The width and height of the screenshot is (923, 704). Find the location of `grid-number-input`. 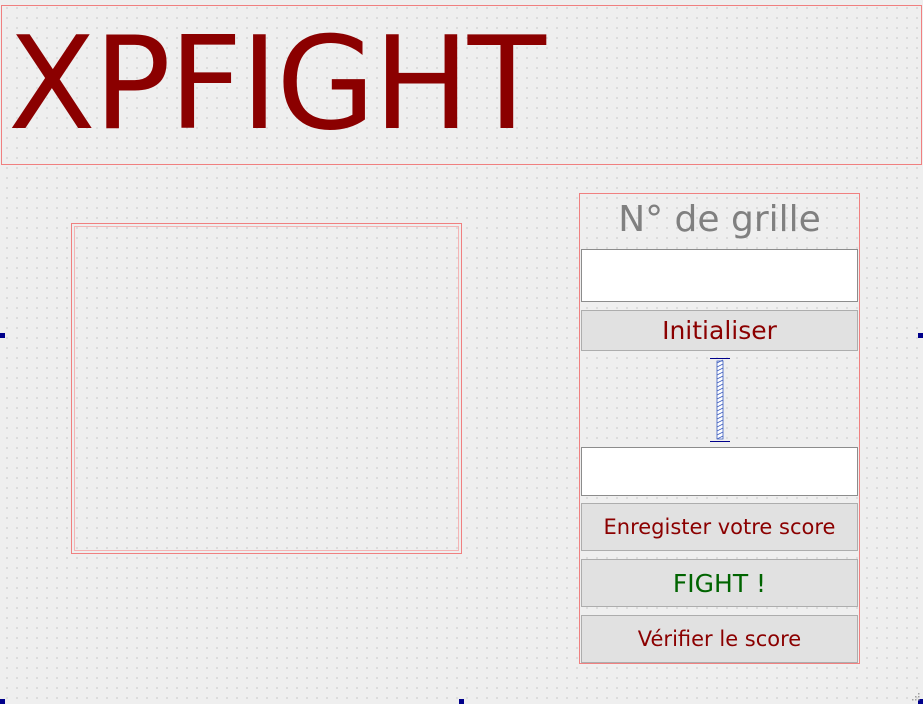

grid-number-input is located at coordinates (719, 275).